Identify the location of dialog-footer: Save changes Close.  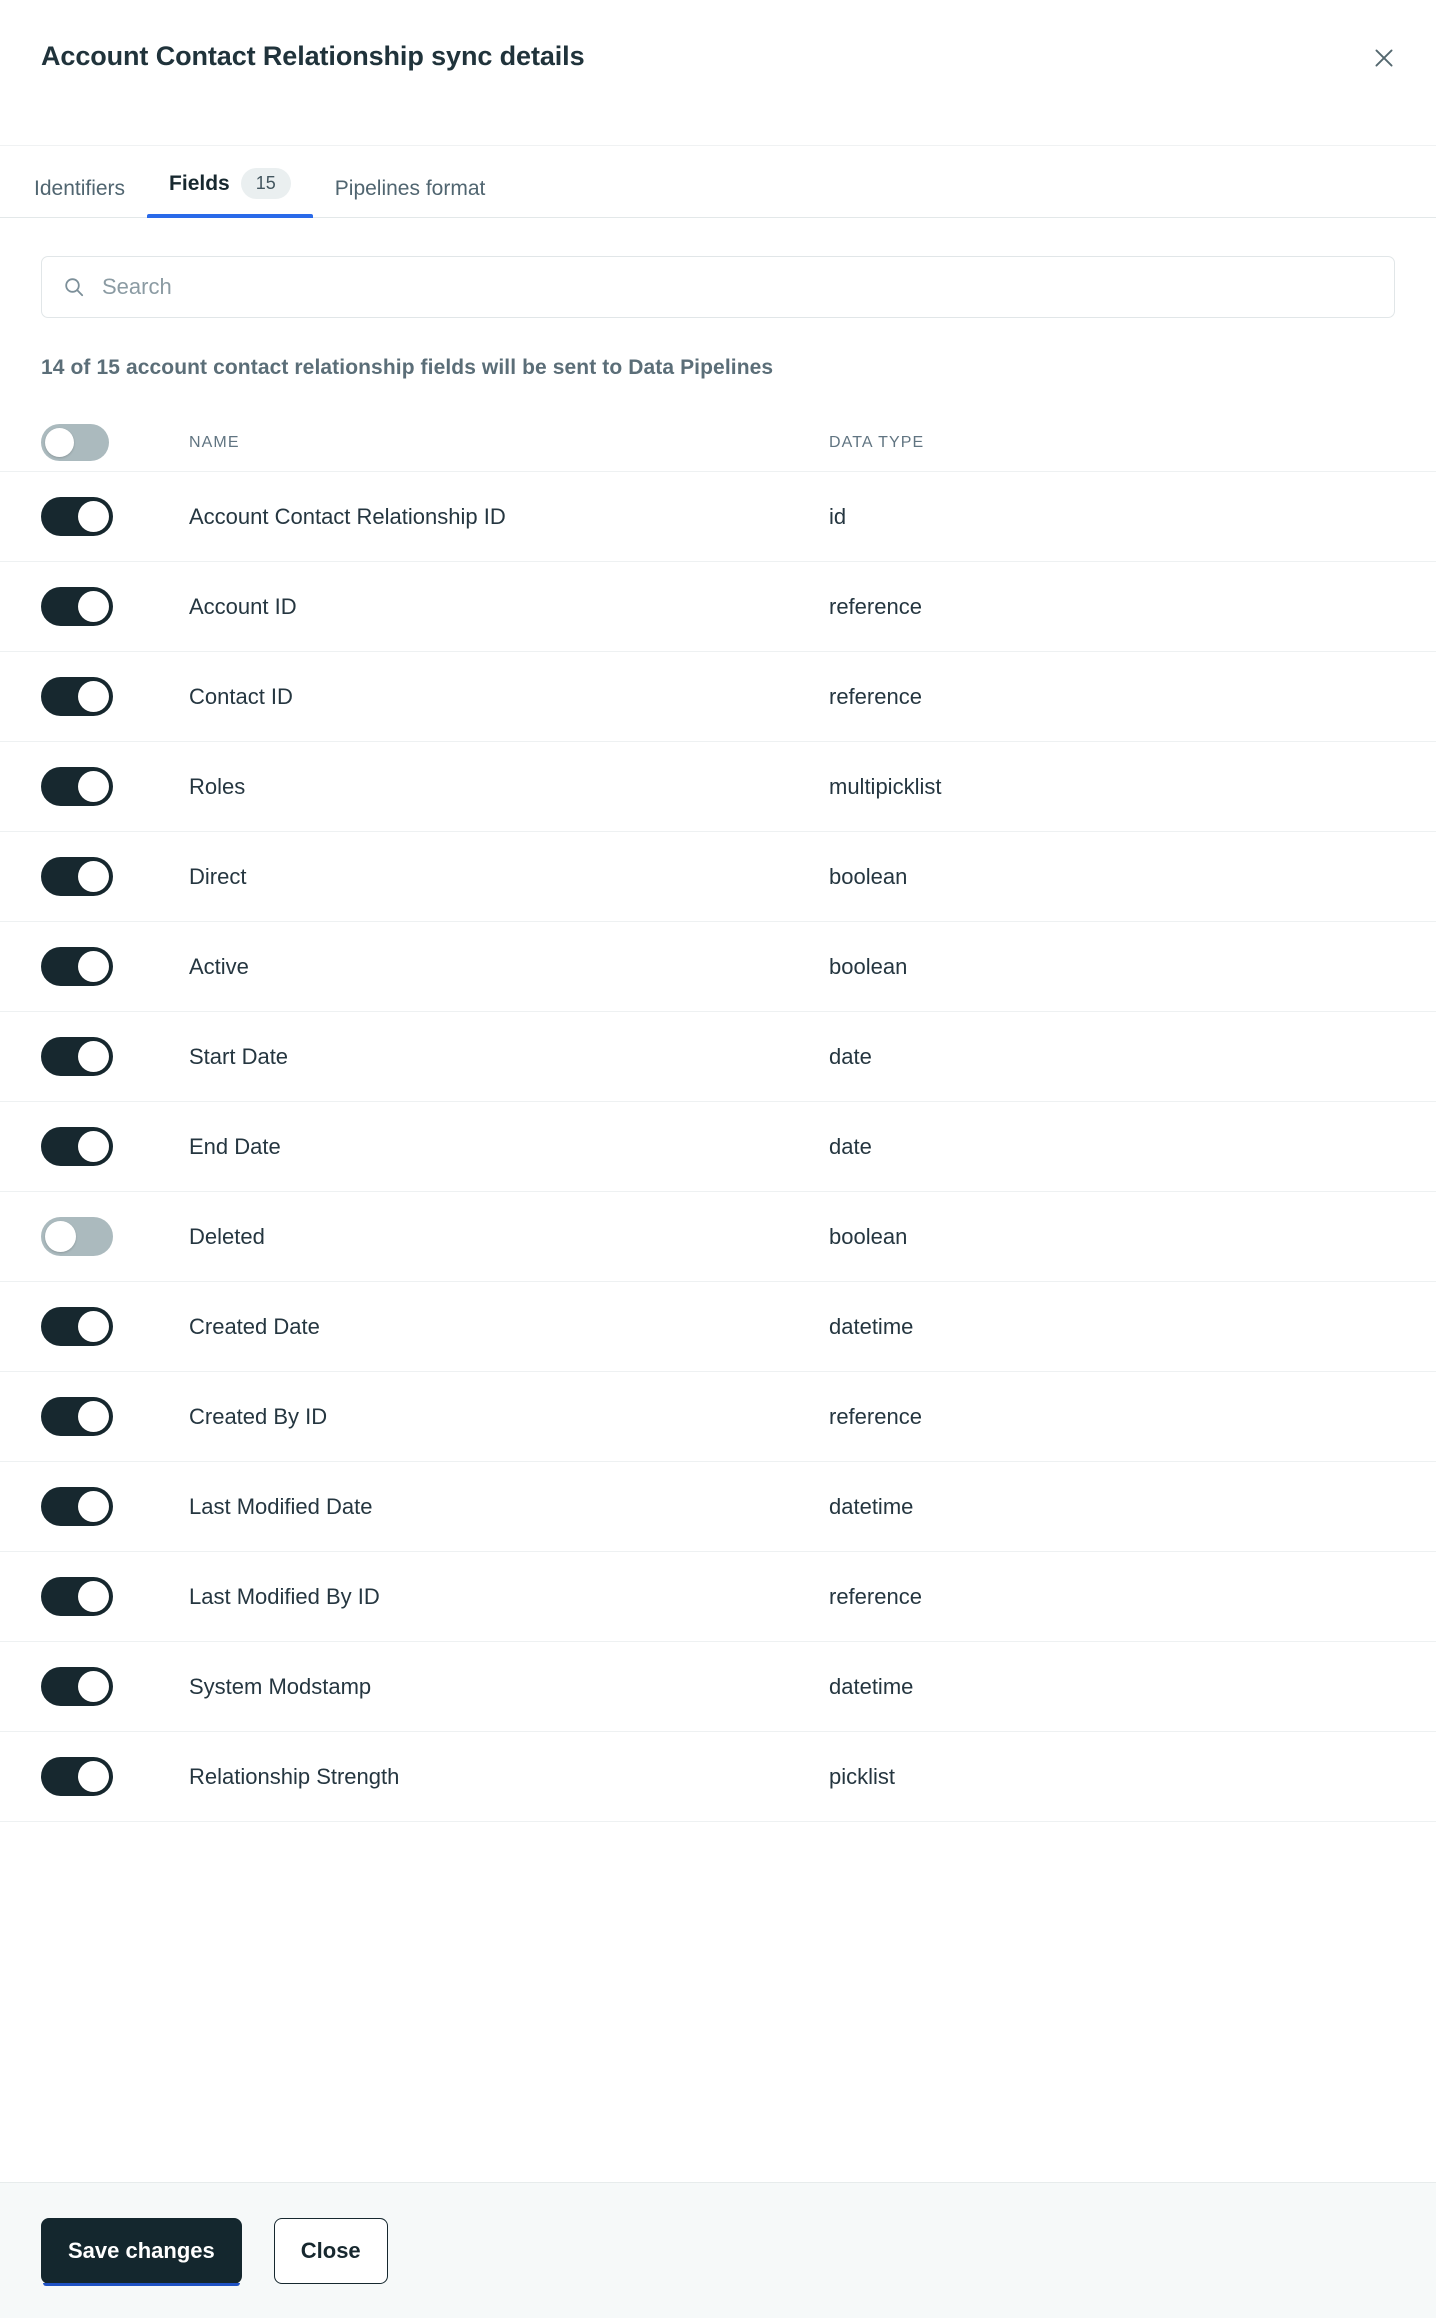
(718, 2250).